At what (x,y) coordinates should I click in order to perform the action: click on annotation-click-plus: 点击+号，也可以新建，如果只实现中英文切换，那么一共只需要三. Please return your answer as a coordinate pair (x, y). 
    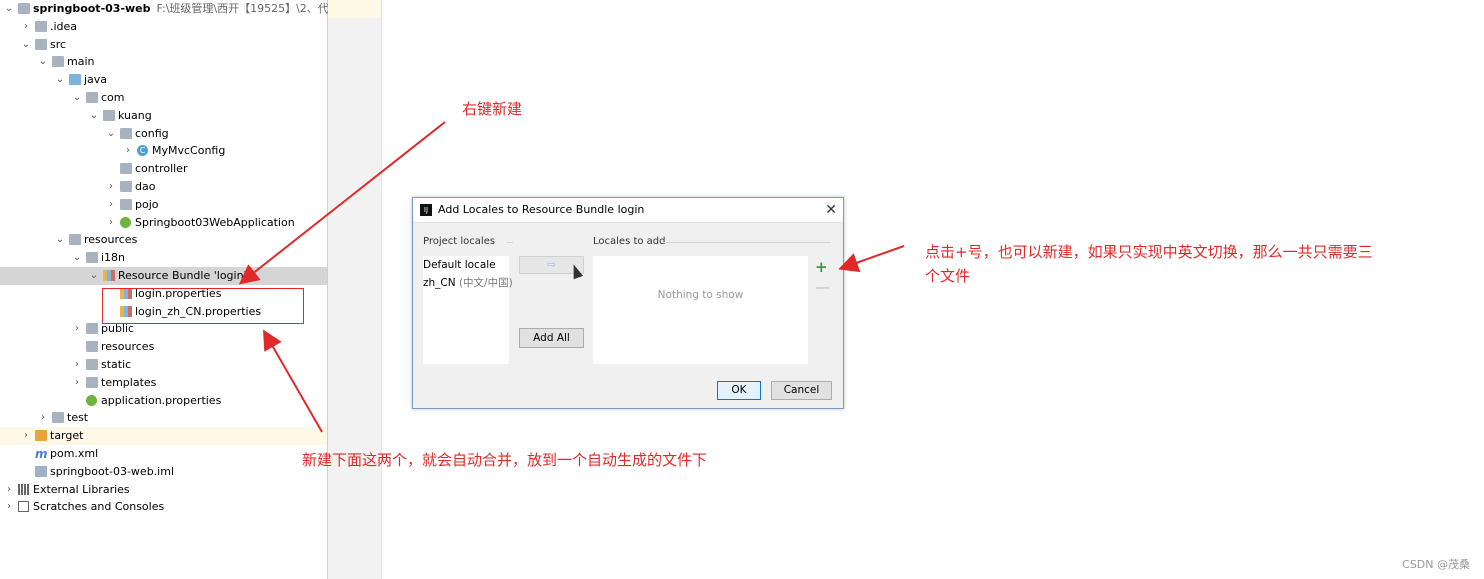
    Looking at the image, I should click on (1149, 252).